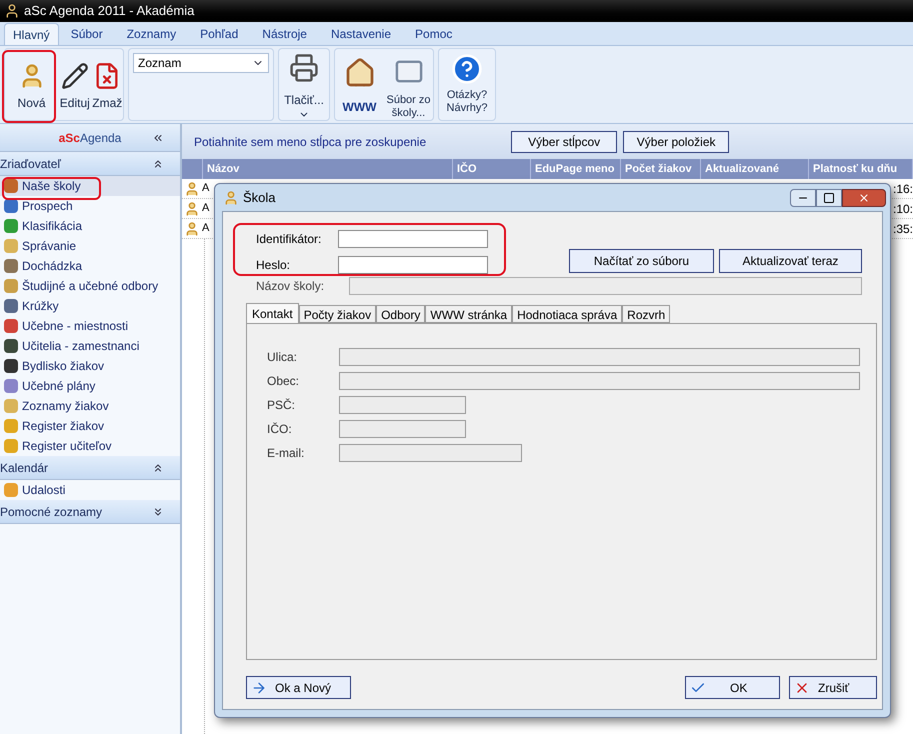 Image resolution: width=913 pixels, height=734 pixels. Describe the element at coordinates (12, 11) in the screenshot. I see `app-icon` at that location.